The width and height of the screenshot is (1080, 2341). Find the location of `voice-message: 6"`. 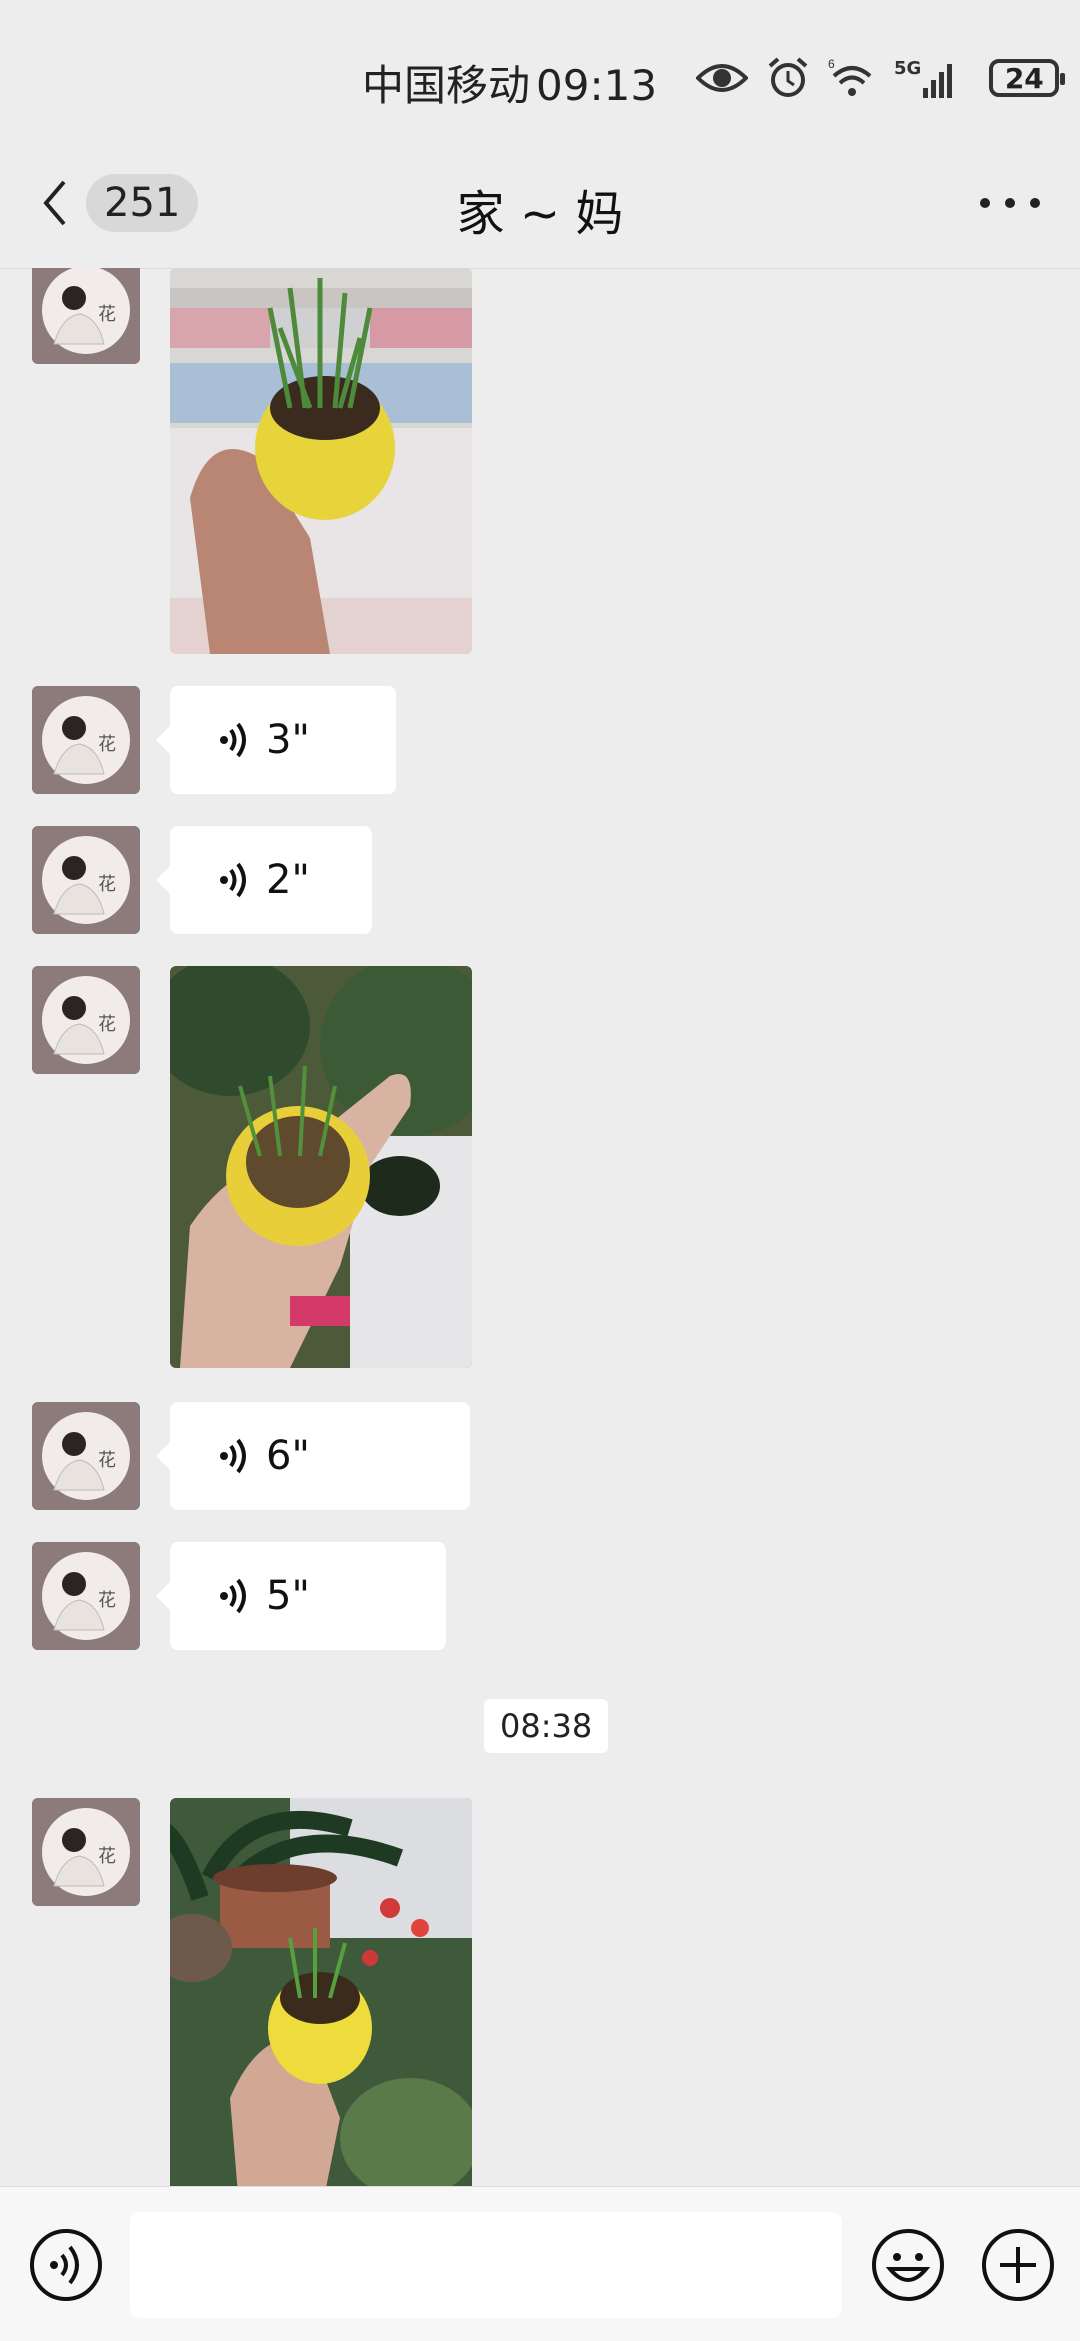

voice-message: 6" is located at coordinates (313, 1456).